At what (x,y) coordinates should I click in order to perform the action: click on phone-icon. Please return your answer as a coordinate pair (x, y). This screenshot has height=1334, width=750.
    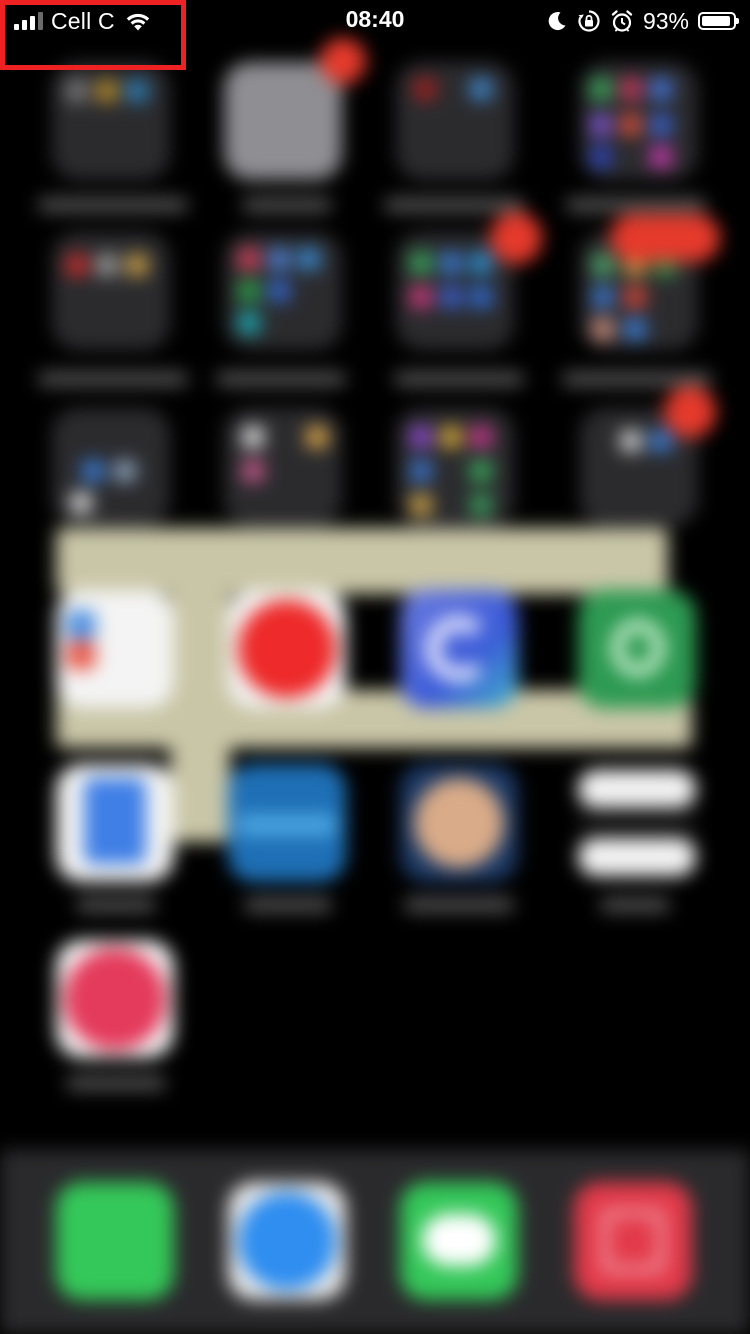
    Looking at the image, I should click on (115, 1241).